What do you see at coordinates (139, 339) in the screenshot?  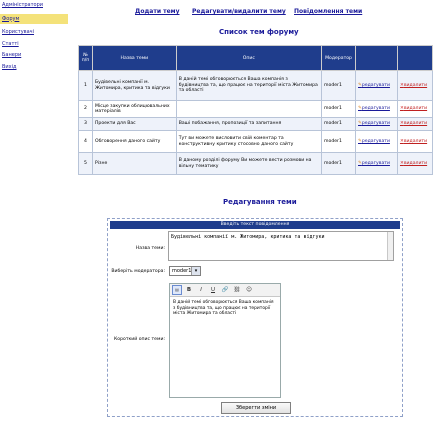 I see `description-label: Короткий опис теми:` at bounding box center [139, 339].